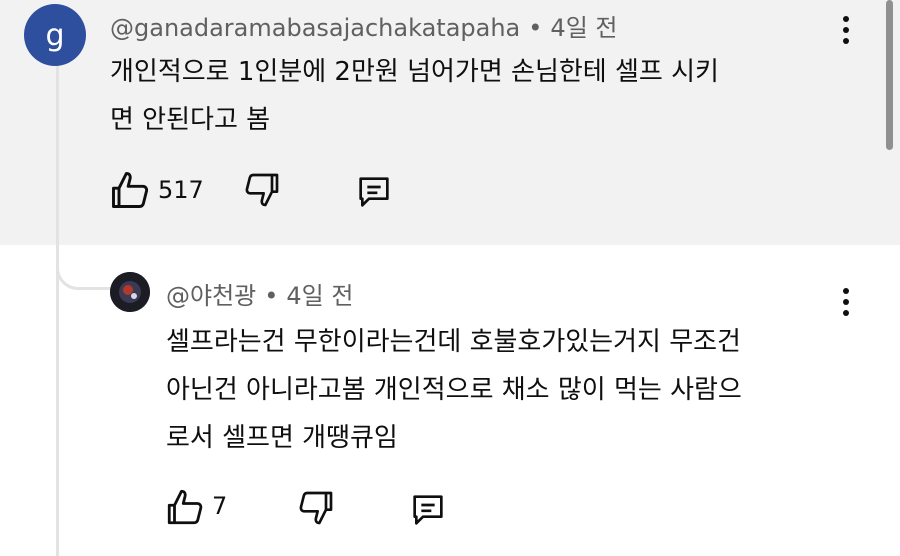 The width and height of the screenshot is (900, 556). I want to click on reply-like-count: 7, so click(220, 506).